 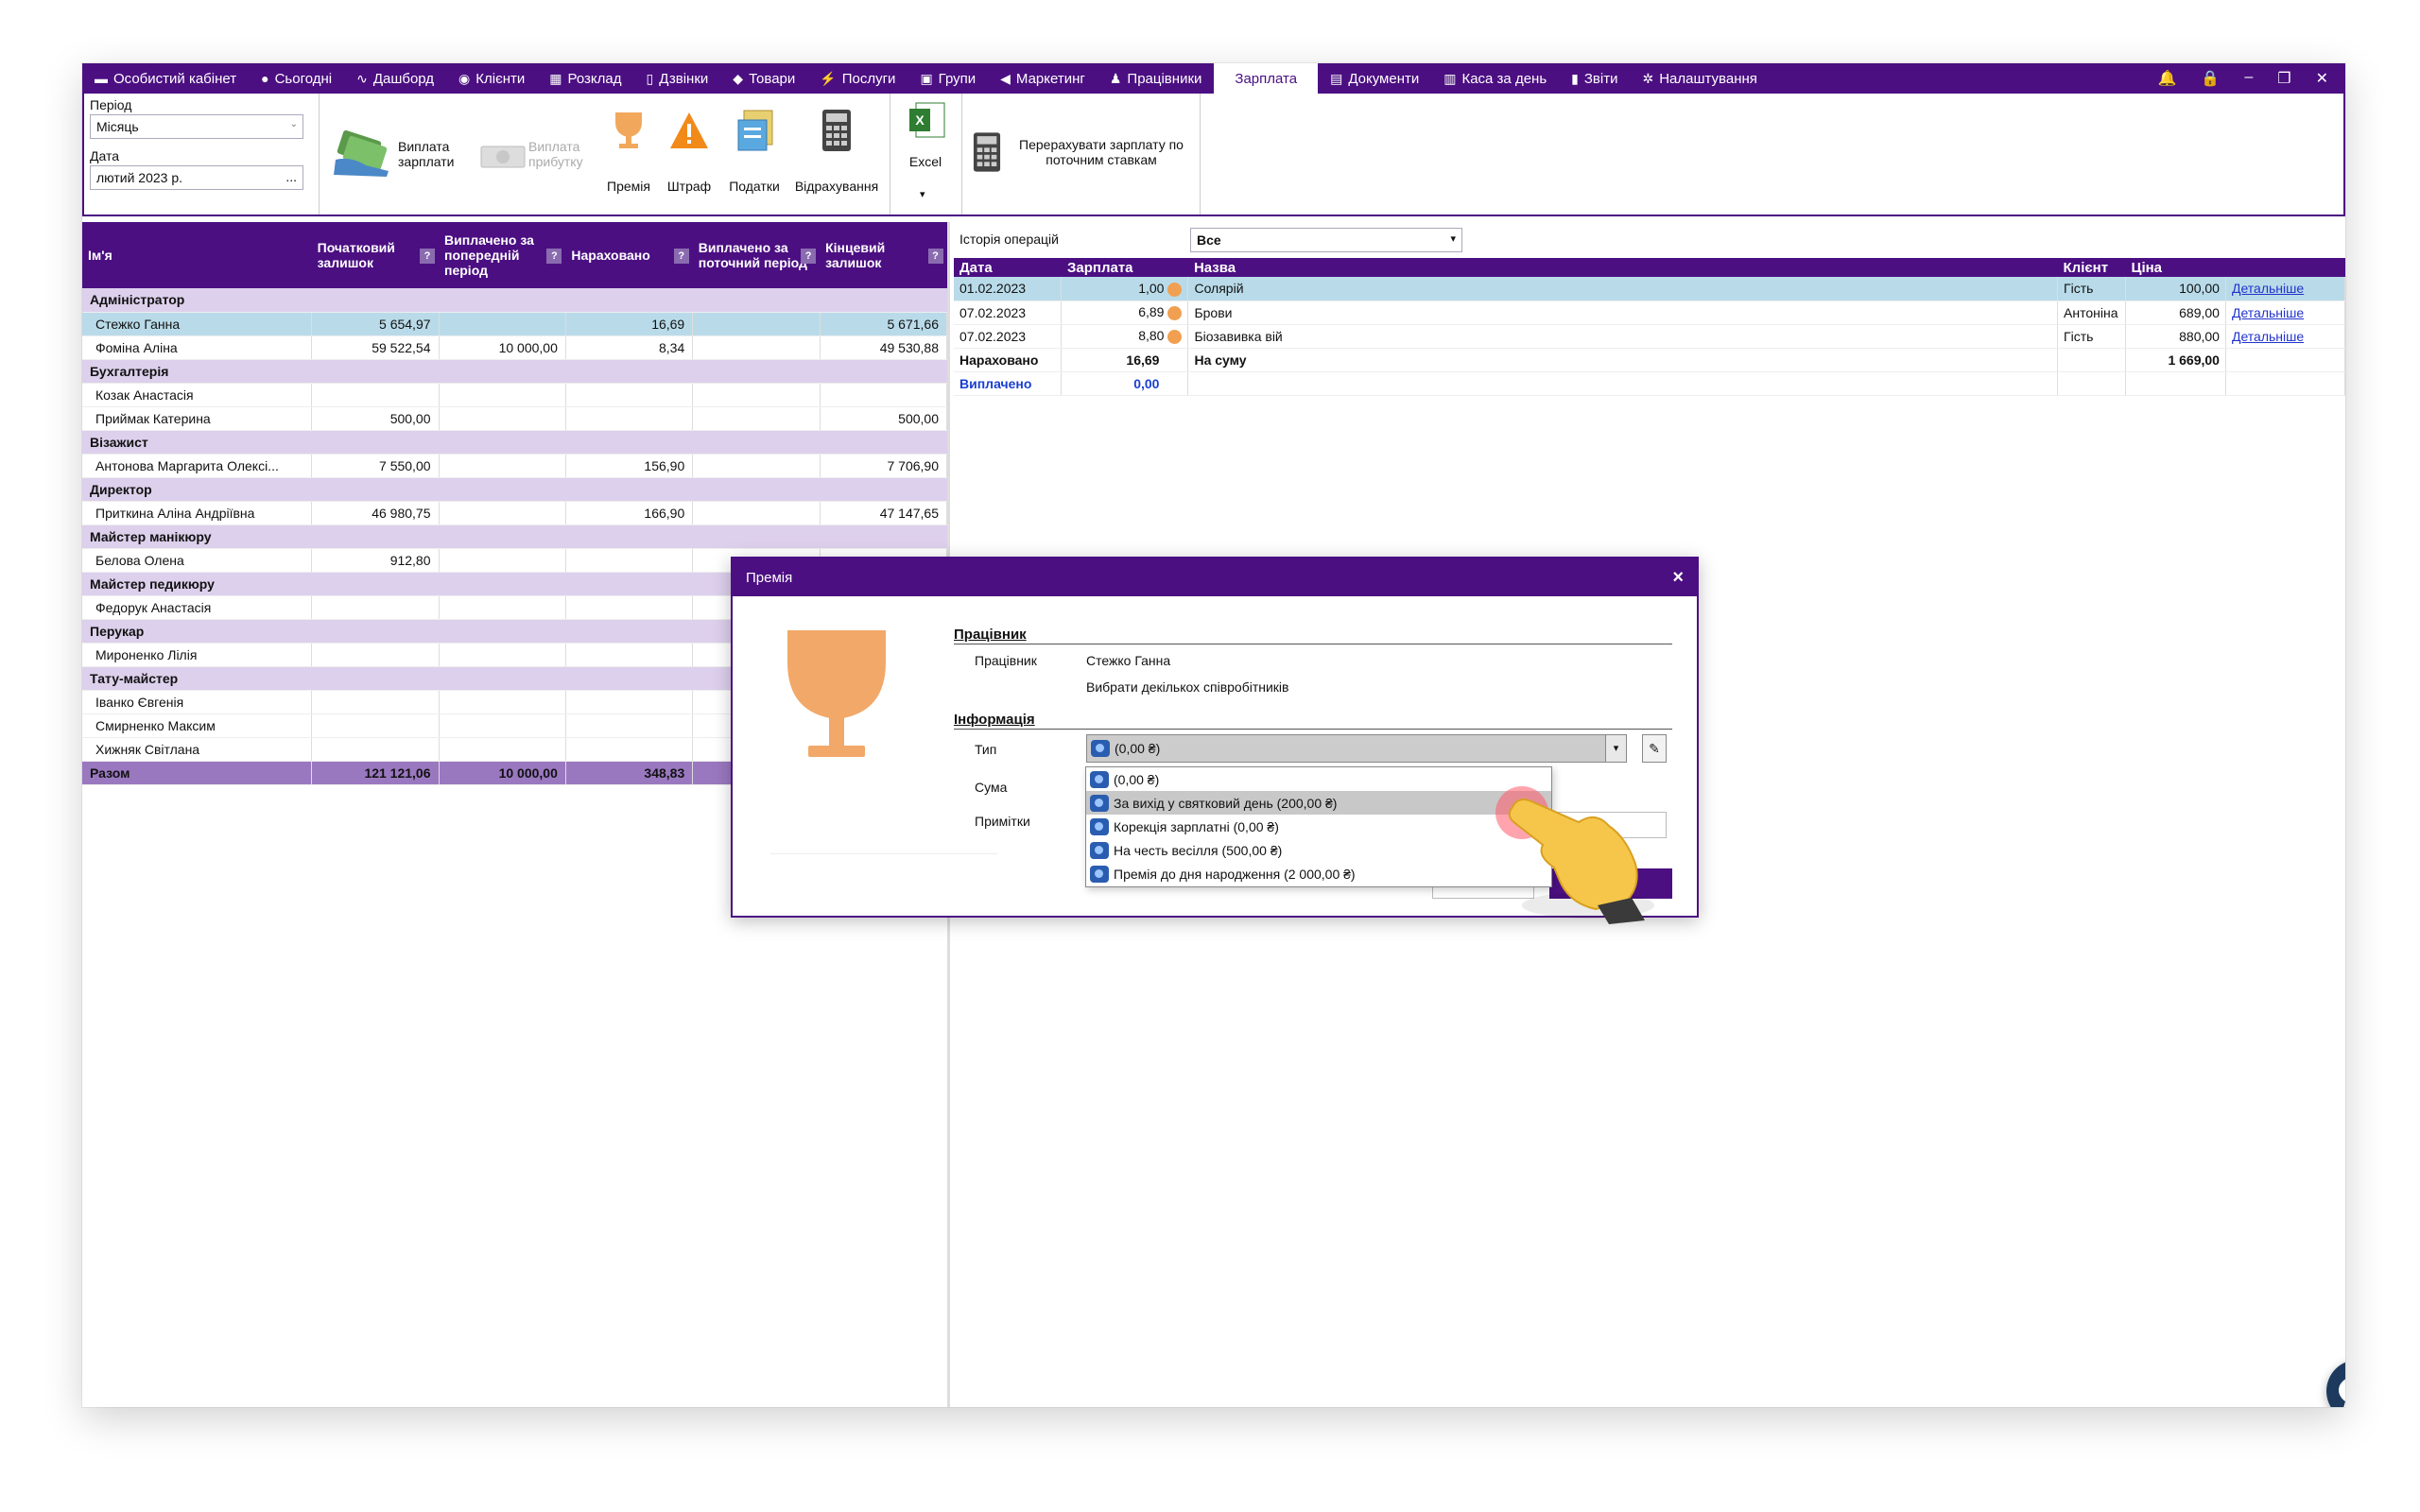 I want to click on cell-value: 5 654,97, so click(x=375, y=324).